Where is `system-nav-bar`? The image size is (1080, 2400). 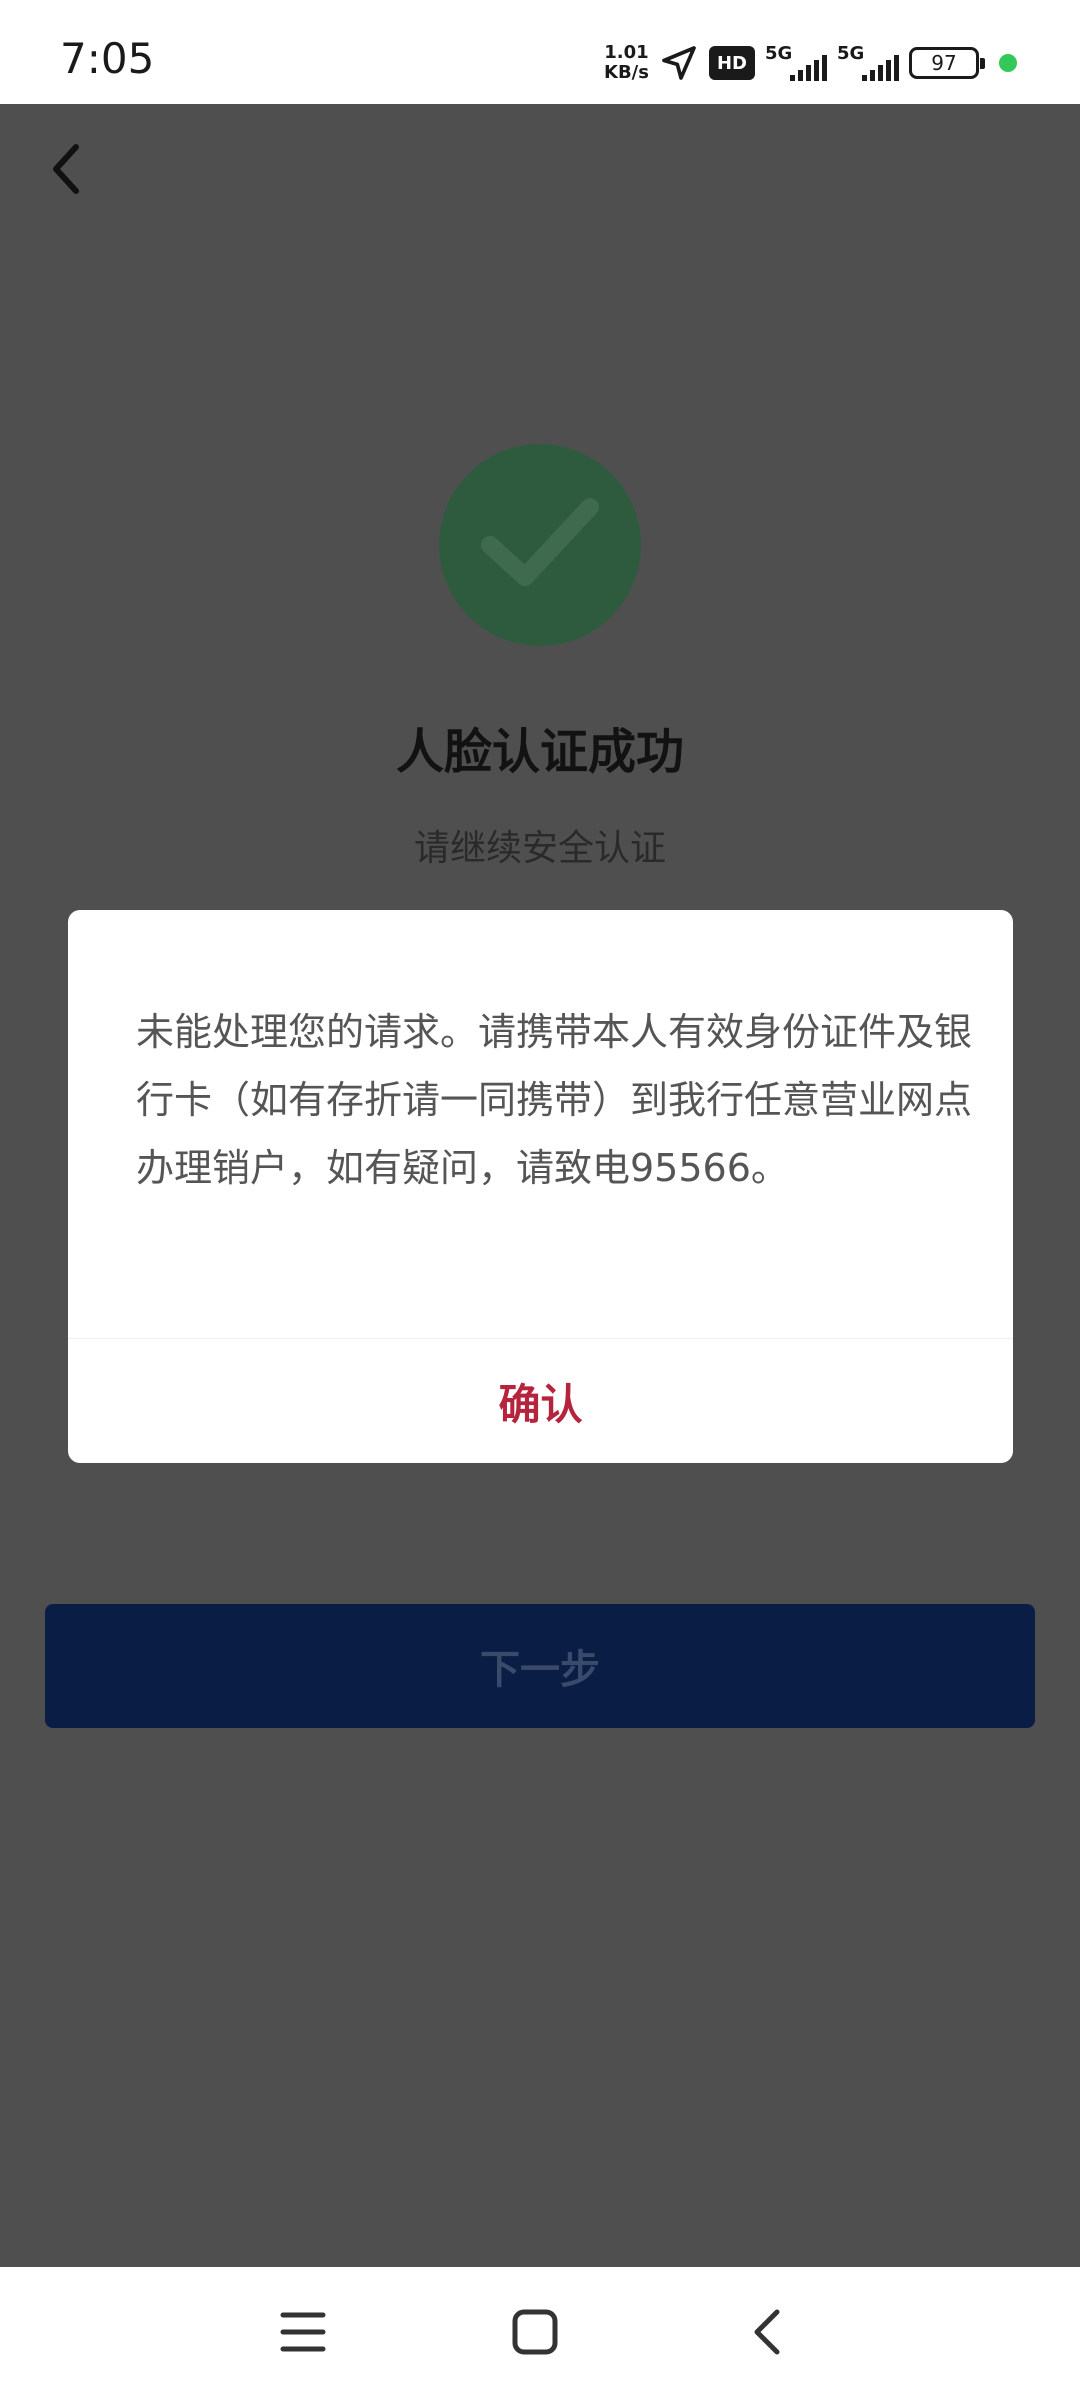 system-nav-bar is located at coordinates (540, 2333).